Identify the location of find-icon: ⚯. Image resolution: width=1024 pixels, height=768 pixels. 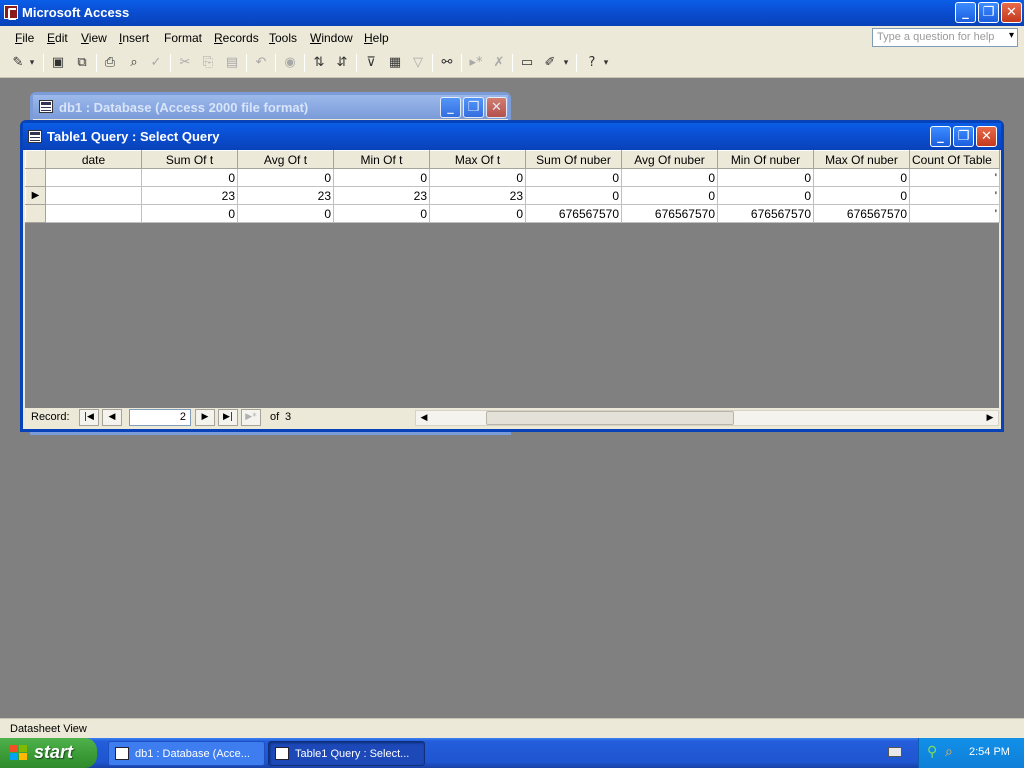
(447, 63).